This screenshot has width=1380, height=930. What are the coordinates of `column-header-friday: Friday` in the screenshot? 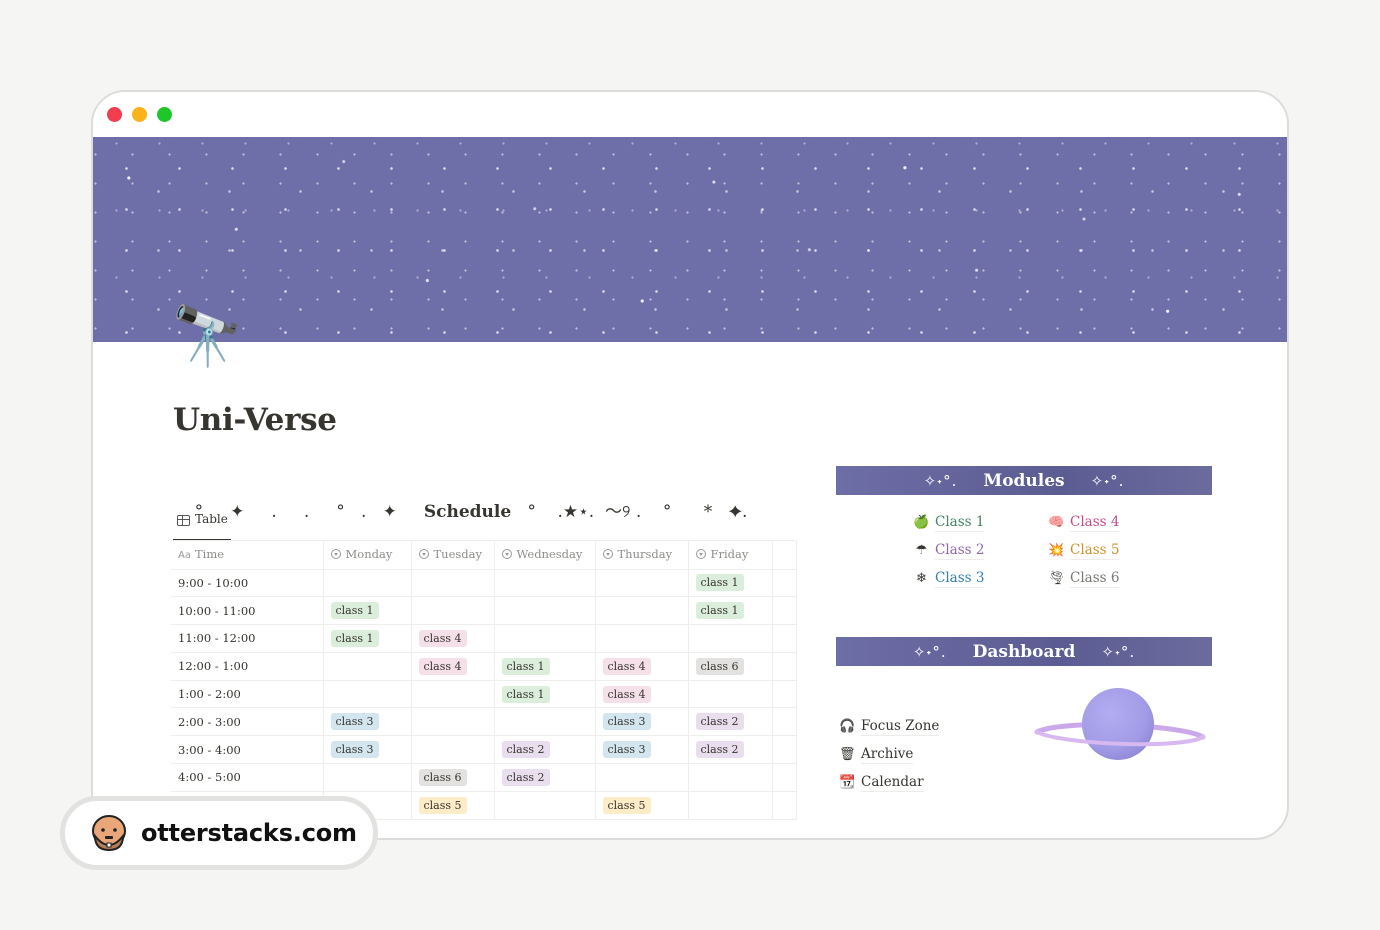 It's located at (730, 555).